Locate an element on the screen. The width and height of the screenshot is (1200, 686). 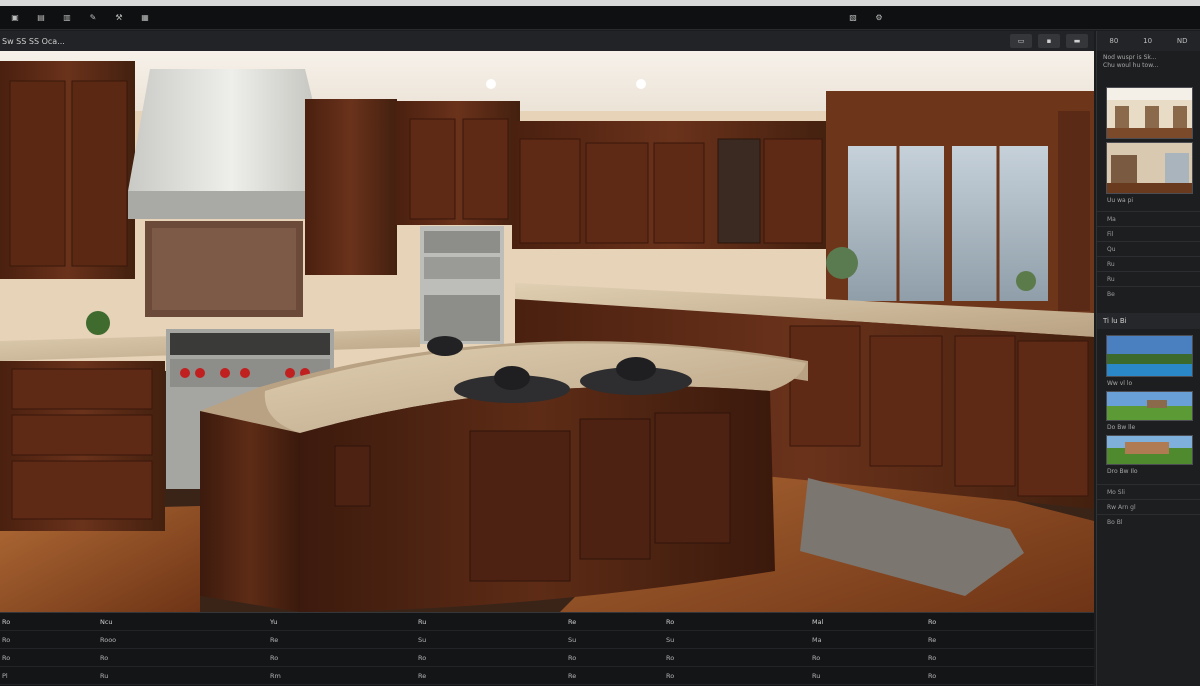
table-cell: Rm is located at coordinates (275, 675).